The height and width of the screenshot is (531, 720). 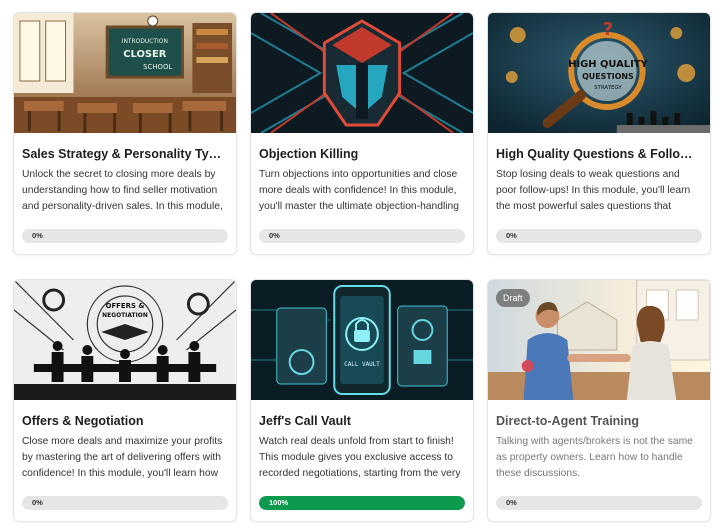 What do you see at coordinates (157, 67) in the screenshot?
I see `thumbnail-text: SCHOOL` at bounding box center [157, 67].